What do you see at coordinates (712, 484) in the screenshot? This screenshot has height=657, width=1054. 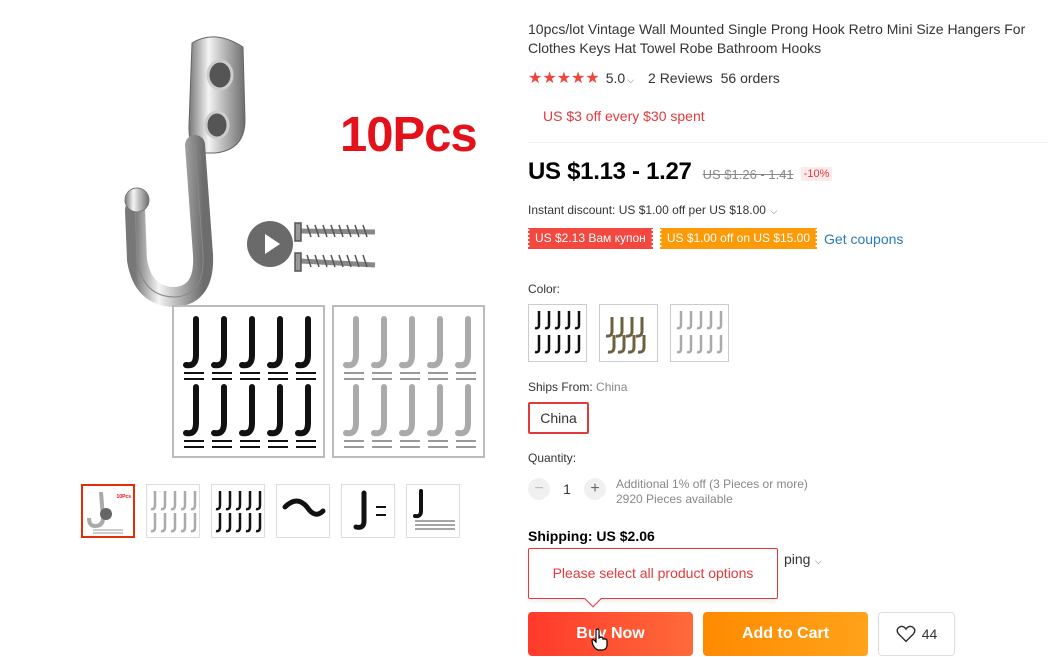 I see `quantity-discount-text: Additional 1% off (3 Pieces or more)` at bounding box center [712, 484].